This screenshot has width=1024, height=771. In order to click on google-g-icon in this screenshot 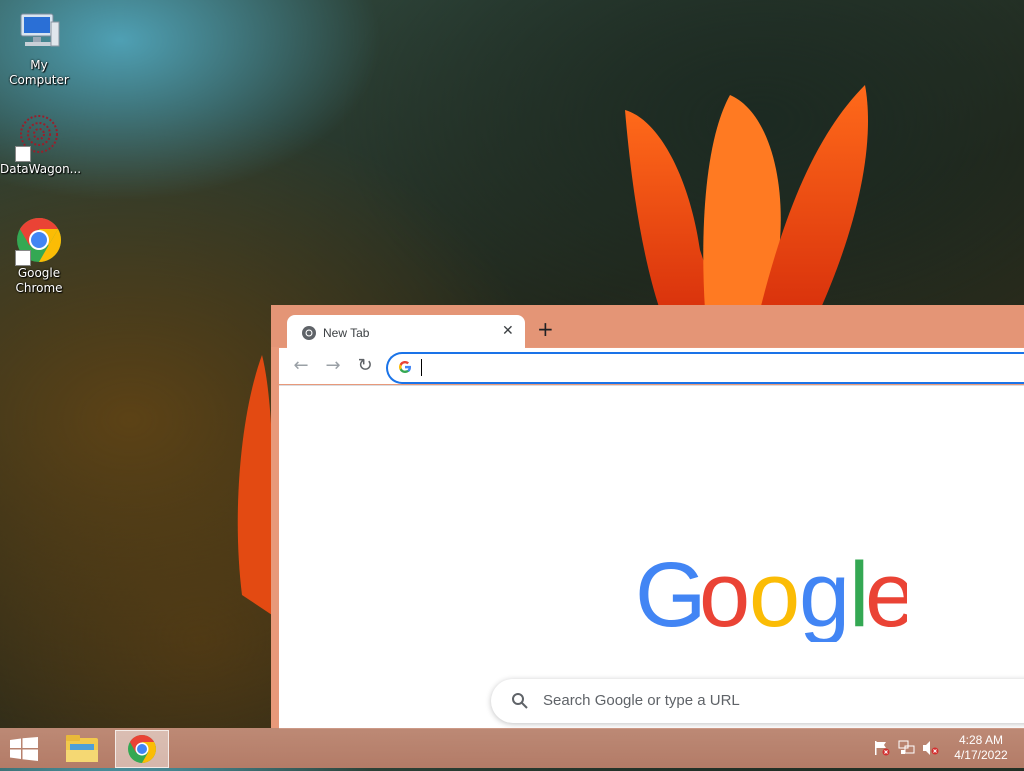, I will do `click(405, 367)`.